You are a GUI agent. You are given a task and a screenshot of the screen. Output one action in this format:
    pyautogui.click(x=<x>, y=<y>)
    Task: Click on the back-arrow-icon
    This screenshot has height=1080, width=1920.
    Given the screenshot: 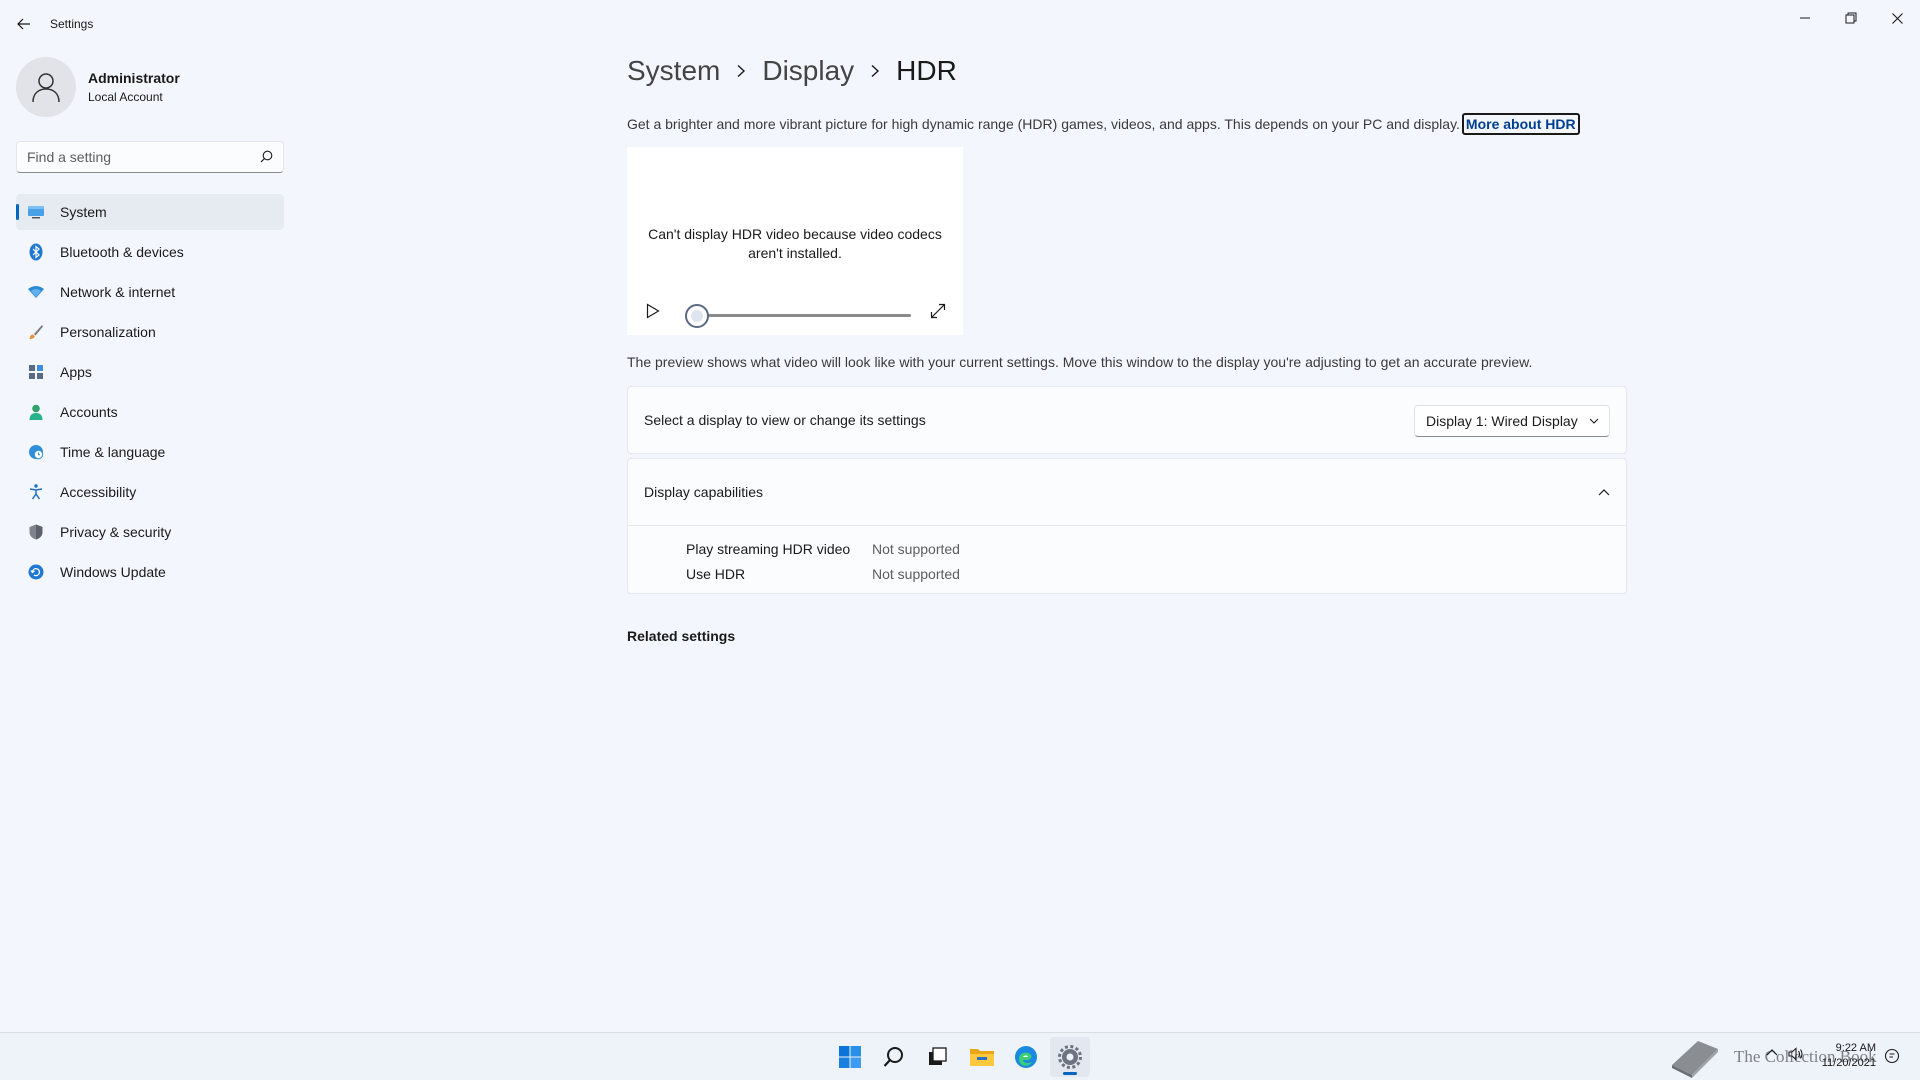 What is the action you would take?
    pyautogui.click(x=23, y=24)
    